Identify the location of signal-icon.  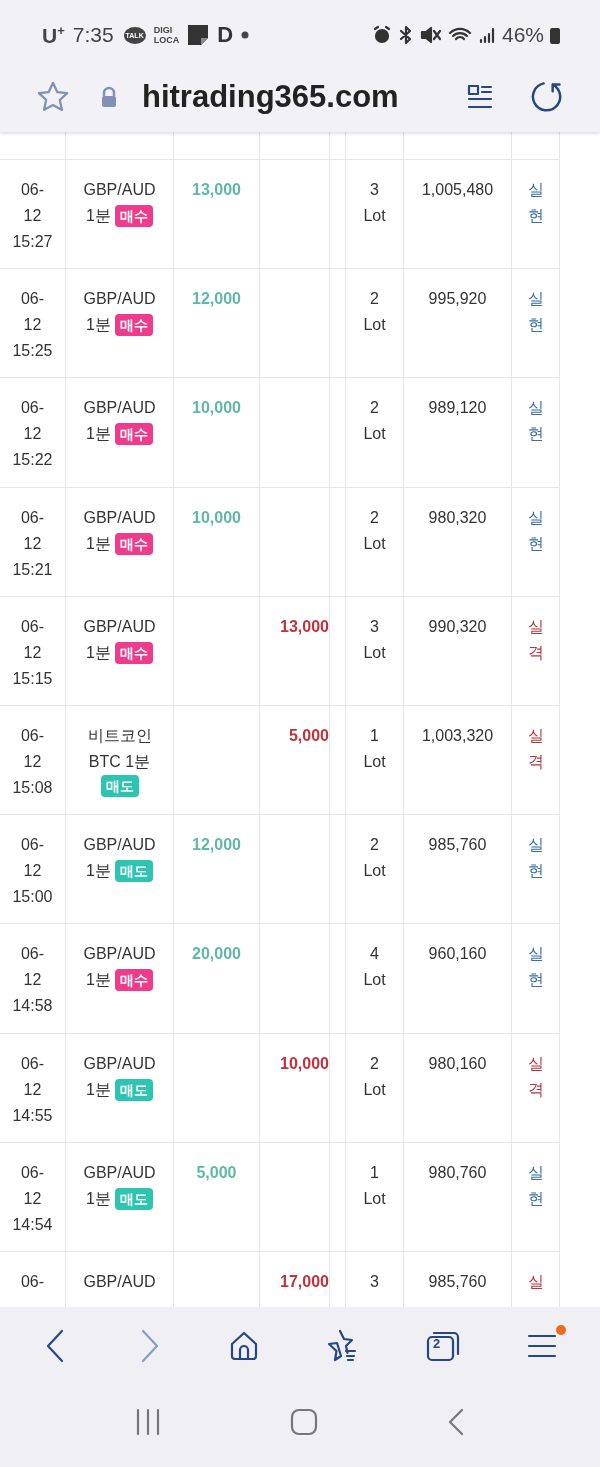
(486, 35).